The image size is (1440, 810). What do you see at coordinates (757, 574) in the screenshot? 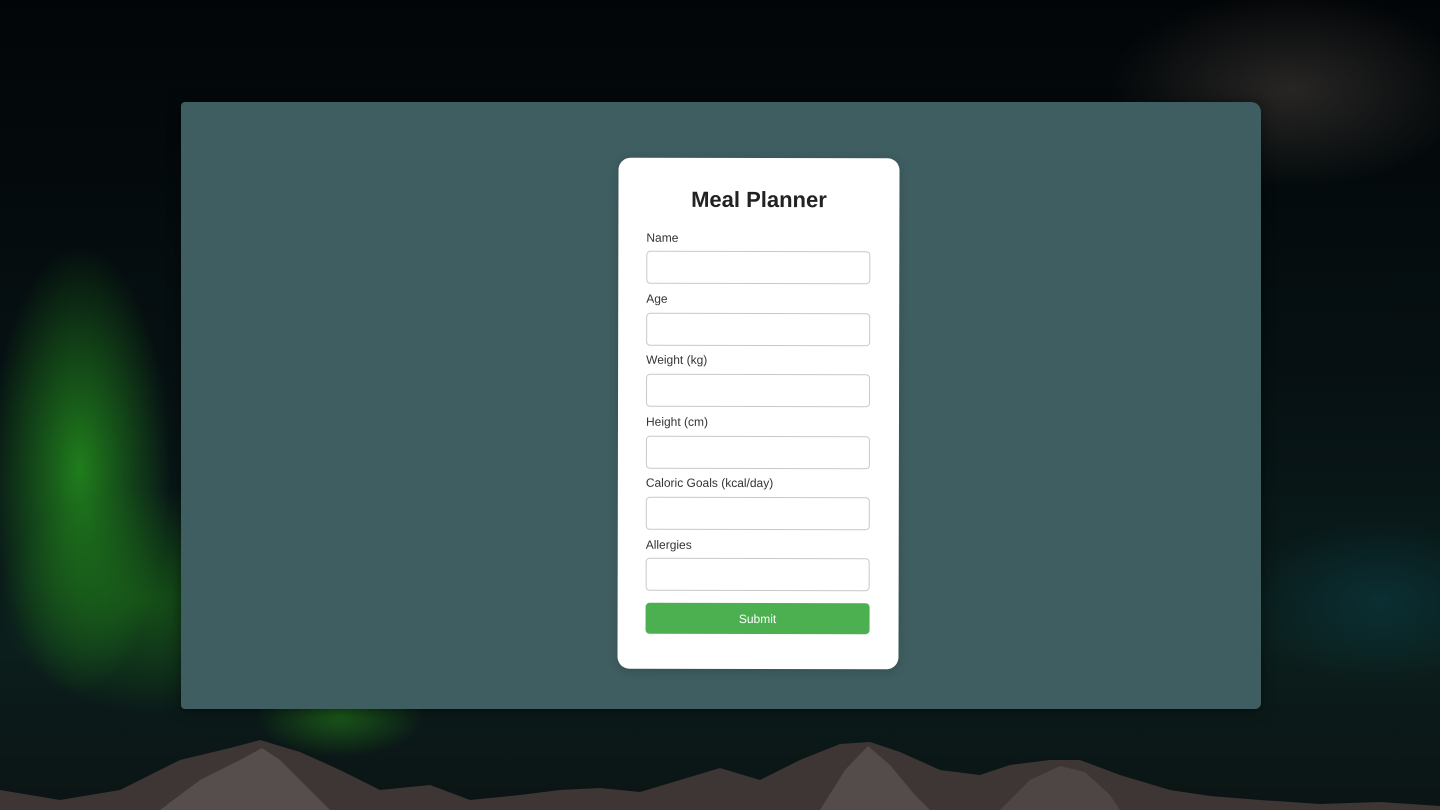
I see `allergies-input` at bounding box center [757, 574].